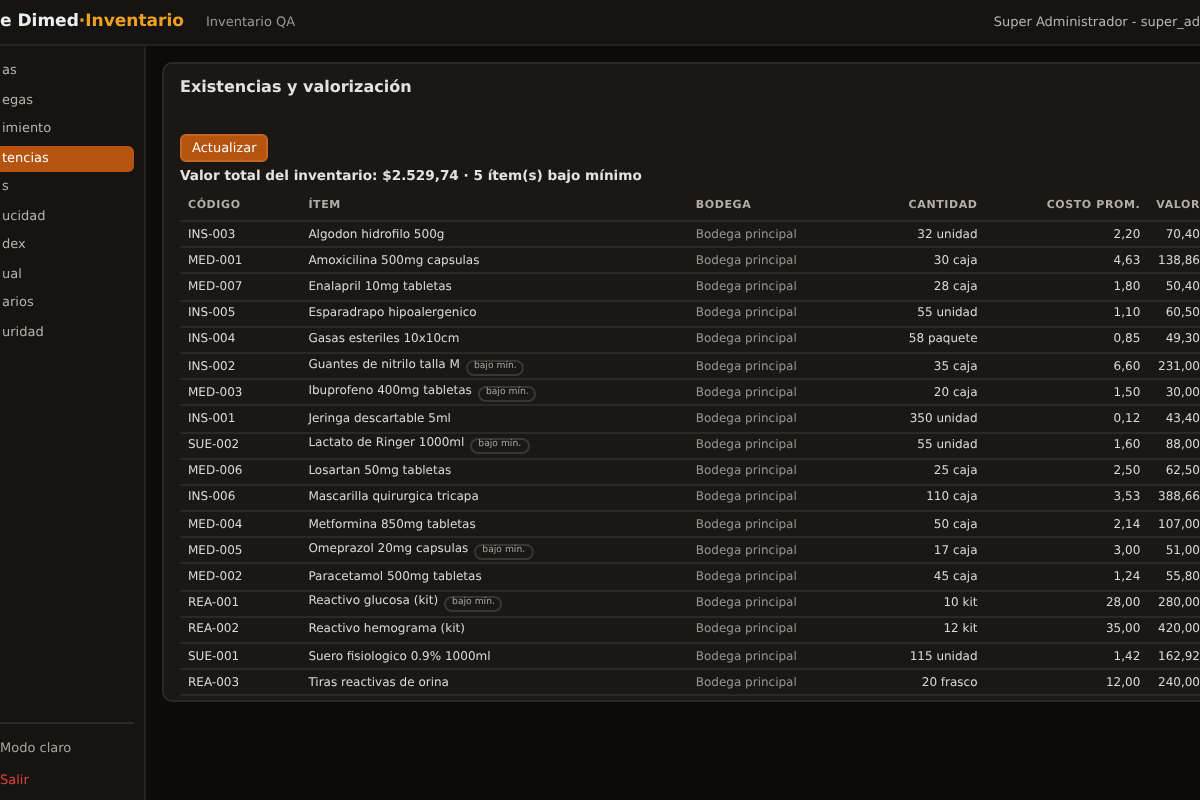 This screenshot has height=800, width=1200. I want to click on app-brand: e Dimed·Inventario, so click(92, 22).